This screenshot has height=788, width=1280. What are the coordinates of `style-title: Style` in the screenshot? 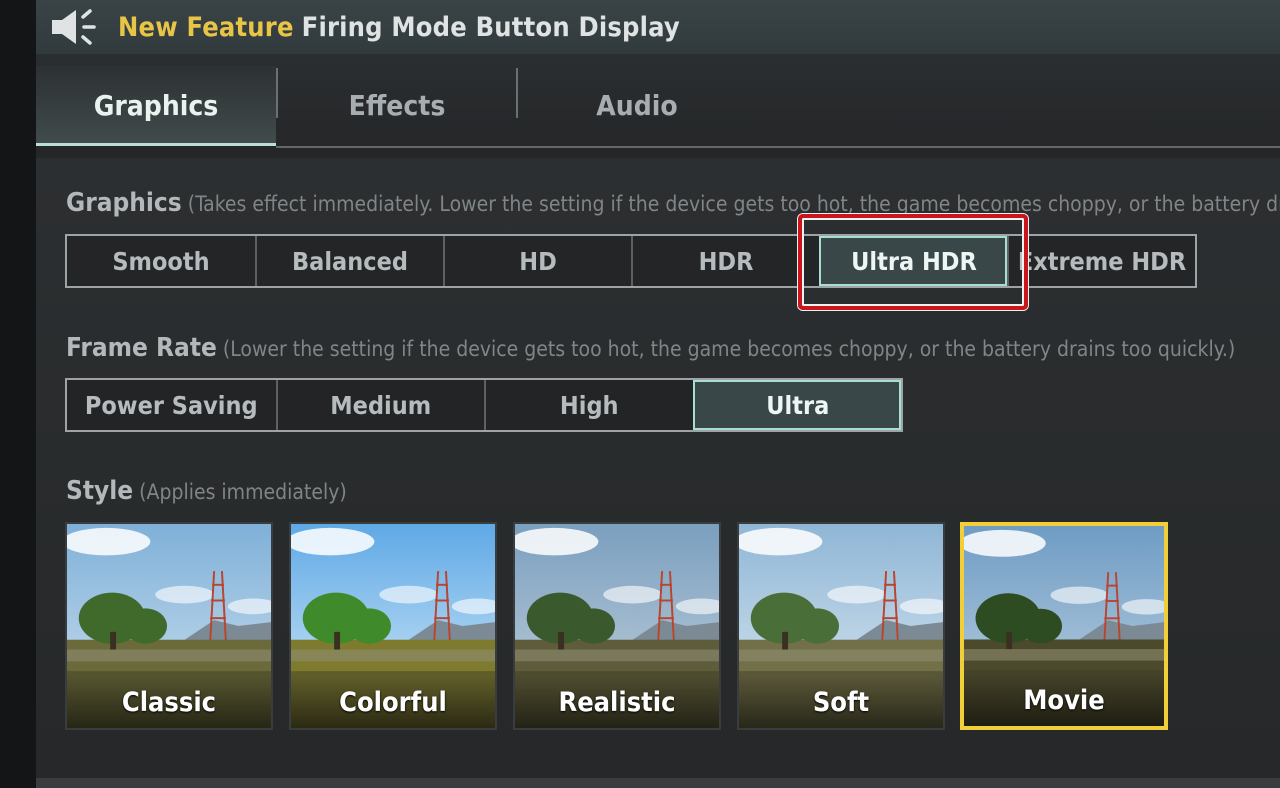 It's located at (100, 491).